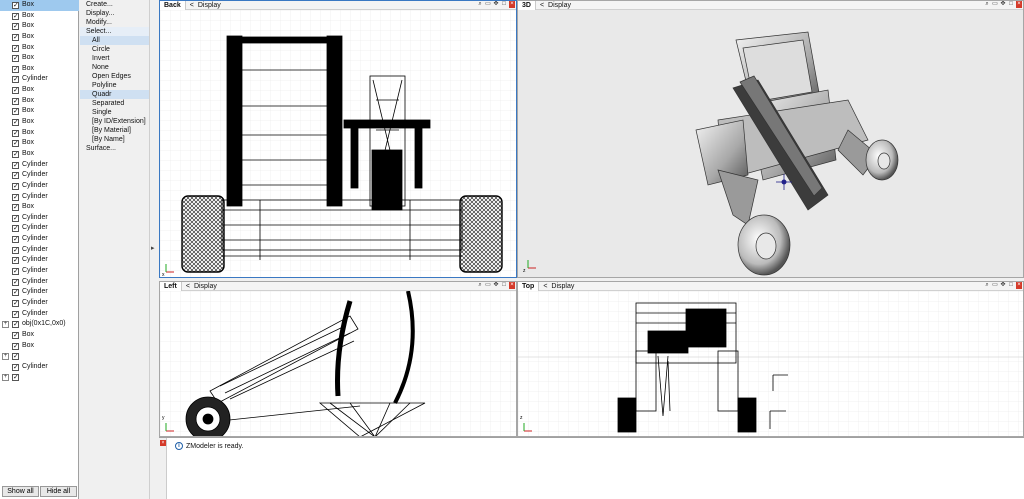 This screenshot has height=499, width=1024. Describe the element at coordinates (203, 5) in the screenshot. I see `viewport-back-menu: < Display` at that location.